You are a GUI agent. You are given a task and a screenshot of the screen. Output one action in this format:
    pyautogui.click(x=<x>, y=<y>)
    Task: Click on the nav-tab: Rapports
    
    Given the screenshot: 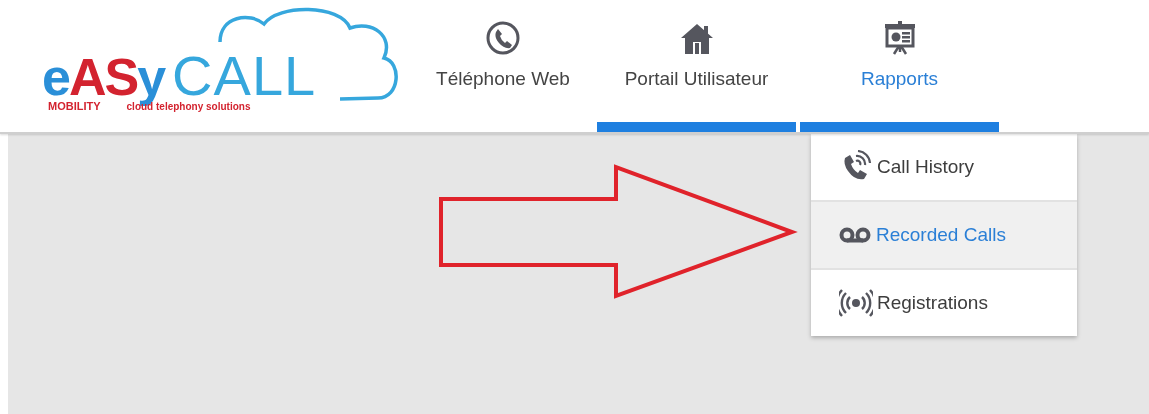 What is the action you would take?
    pyautogui.click(x=899, y=66)
    